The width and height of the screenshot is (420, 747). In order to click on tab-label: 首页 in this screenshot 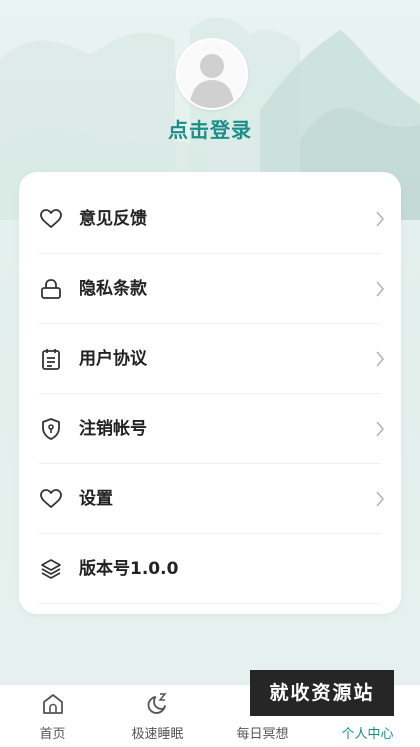, I will do `click(52, 734)`.